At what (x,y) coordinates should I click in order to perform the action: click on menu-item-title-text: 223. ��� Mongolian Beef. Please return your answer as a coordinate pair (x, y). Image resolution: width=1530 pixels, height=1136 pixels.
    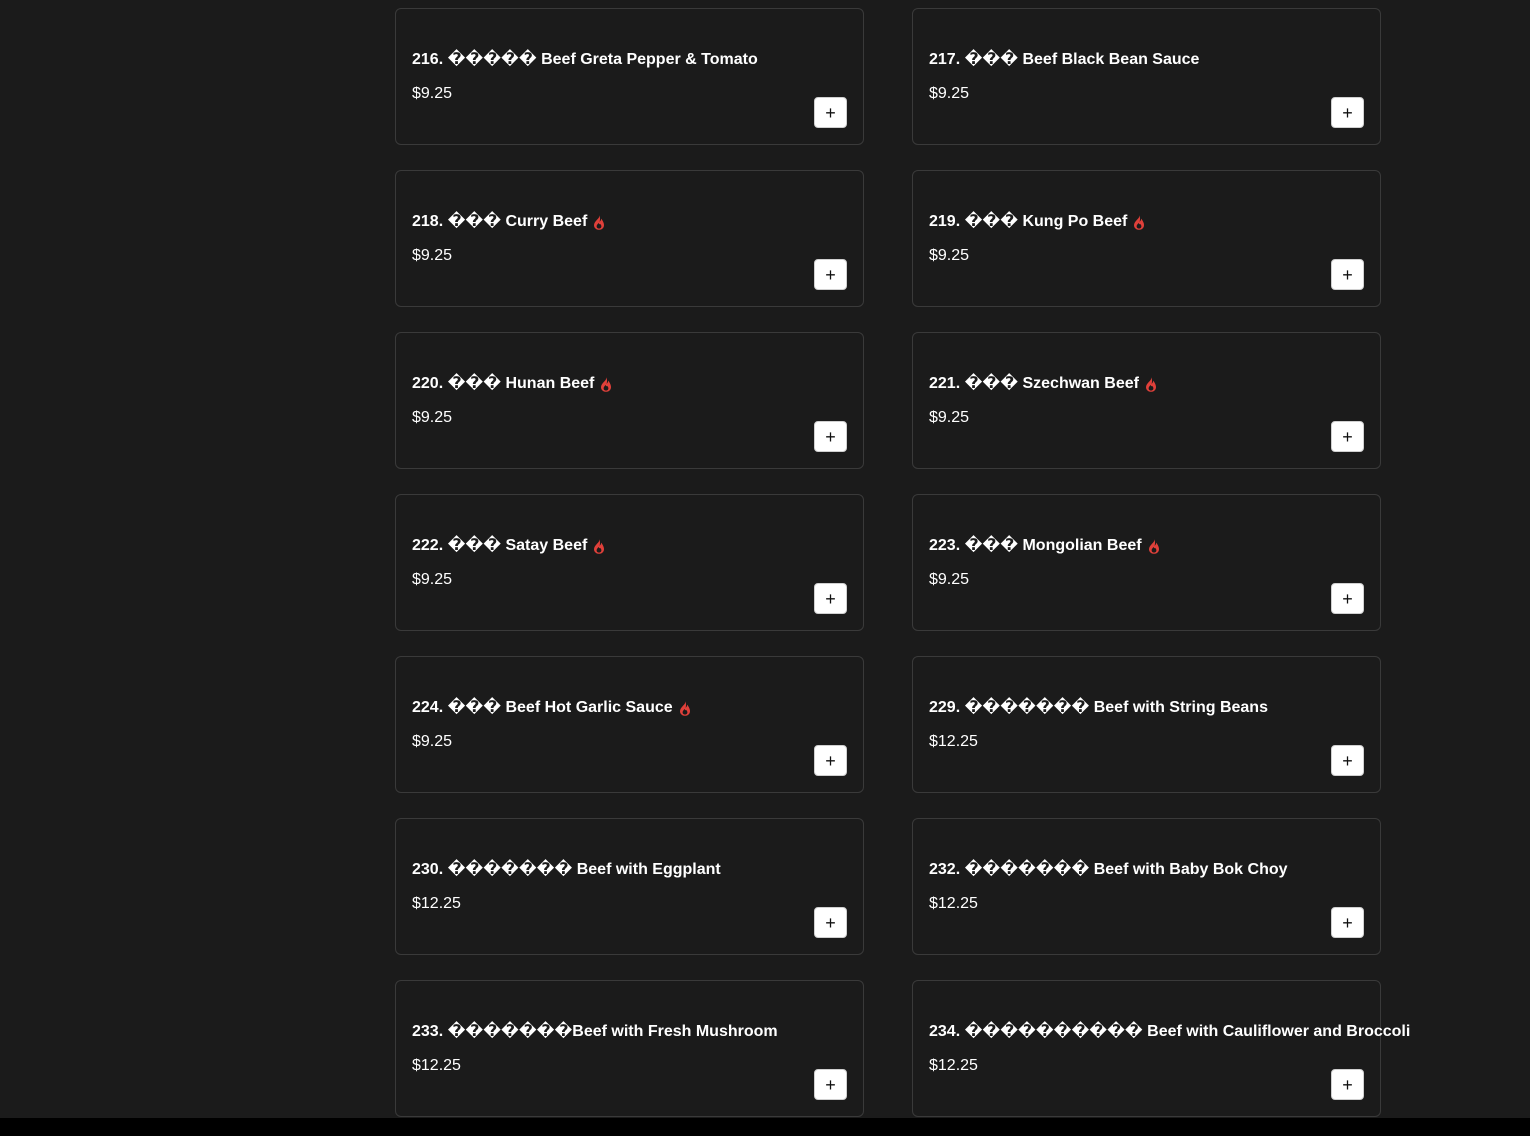
    Looking at the image, I should click on (1035, 545).